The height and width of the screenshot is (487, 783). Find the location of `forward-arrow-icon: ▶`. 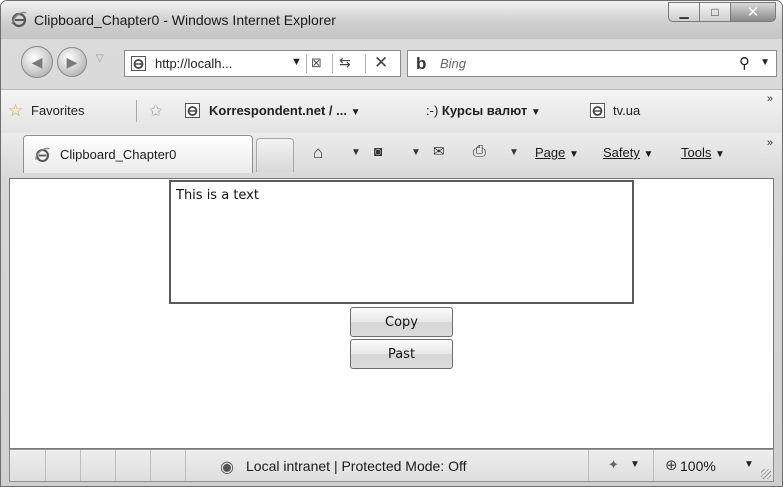

forward-arrow-icon: ▶ is located at coordinates (72, 61).